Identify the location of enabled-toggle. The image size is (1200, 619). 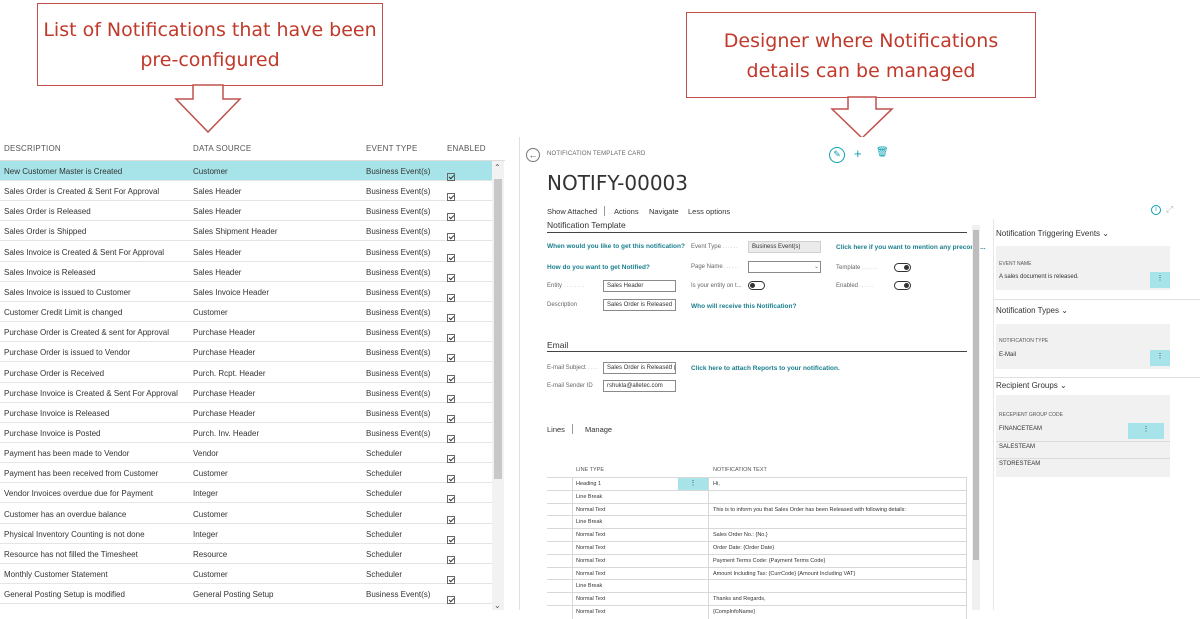
(902, 285).